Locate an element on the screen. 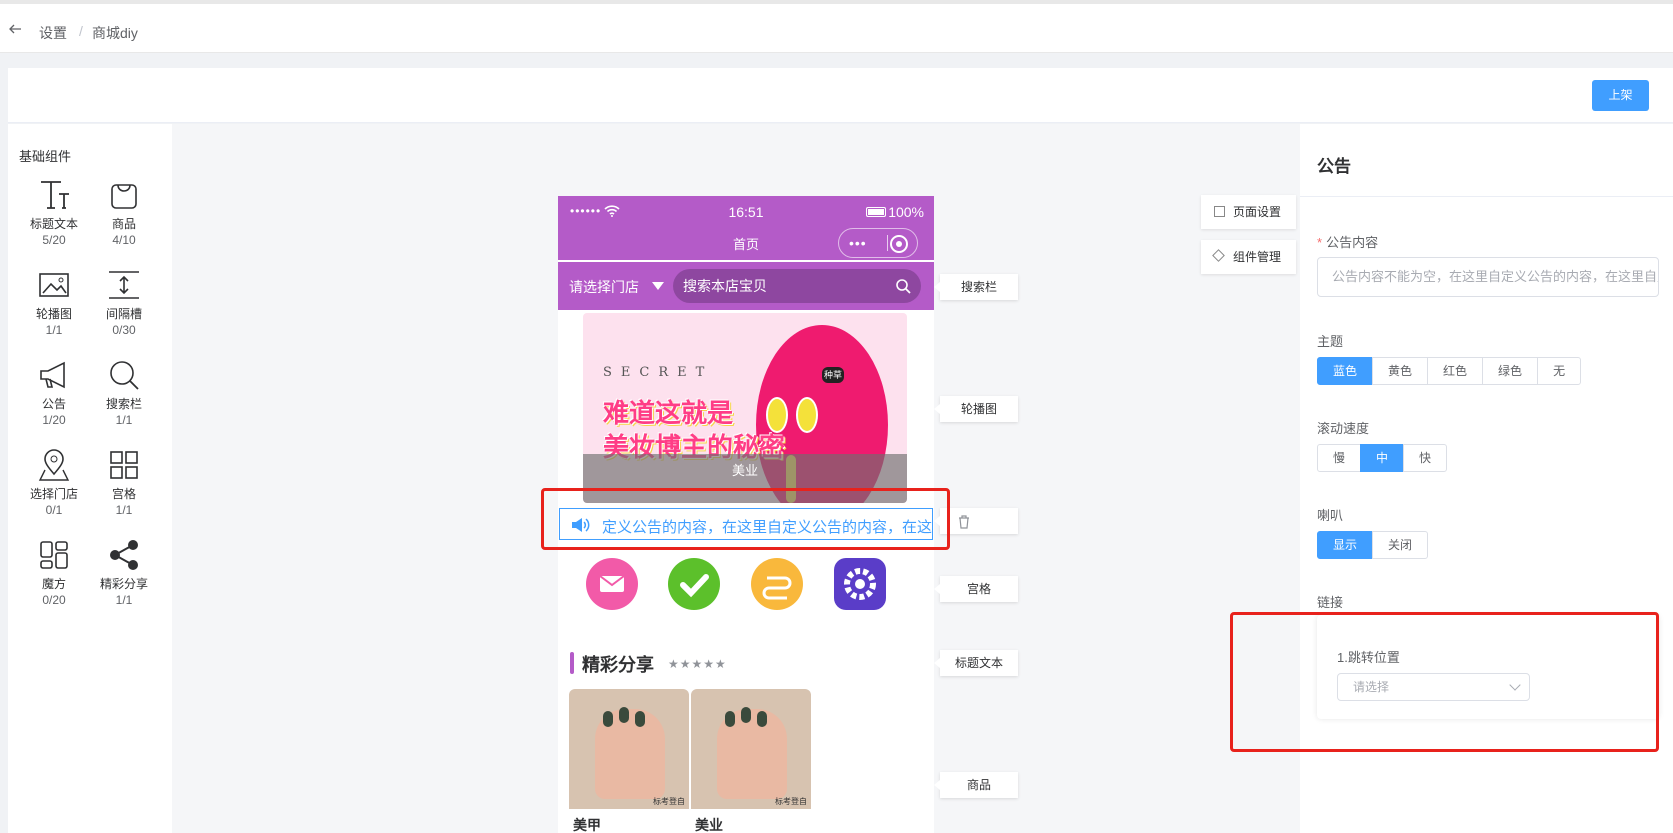 Image resolution: width=1673 pixels, height=833 pixels. notice-content-input: 公告内容不能为空，在这里自定义公告的内容，在这里自定义公告的内容 is located at coordinates (1488, 277).